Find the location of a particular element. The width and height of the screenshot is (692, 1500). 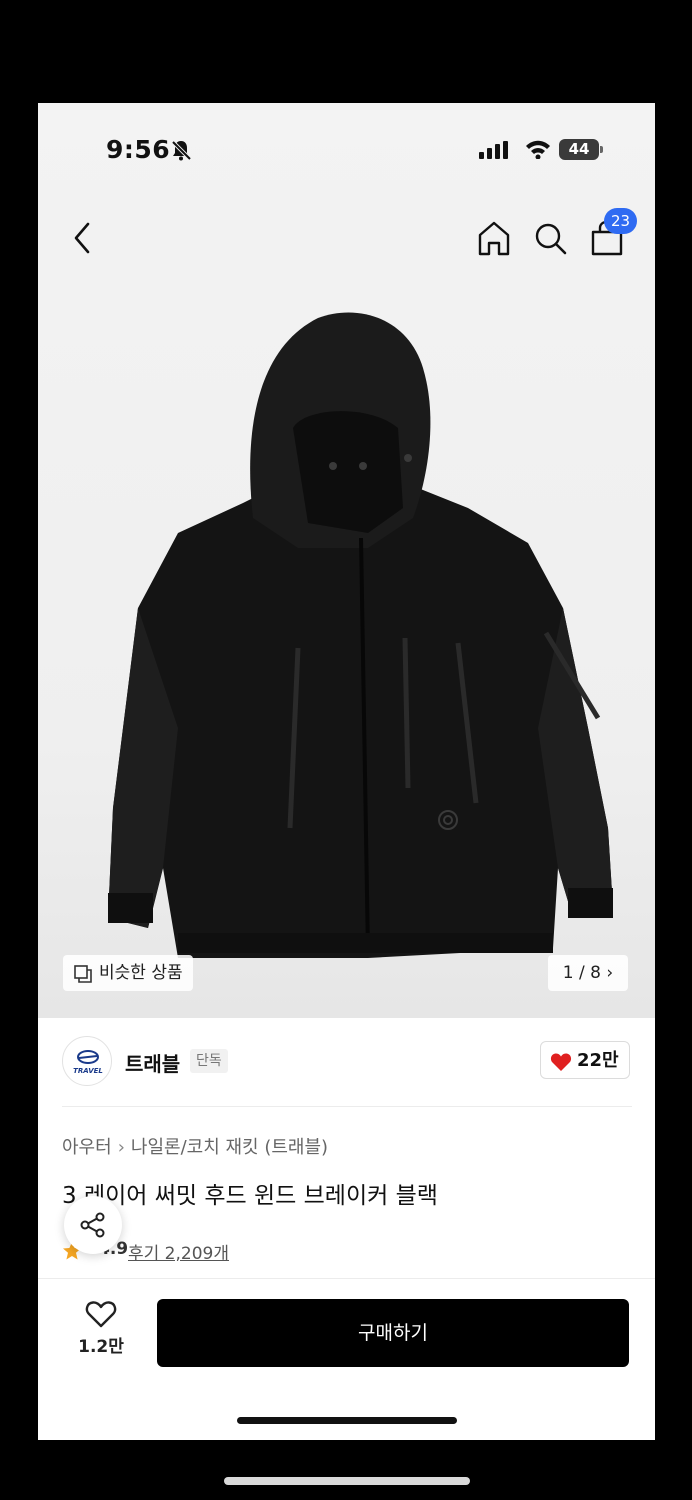

buy-button: 구매하기 is located at coordinates (393, 1333).